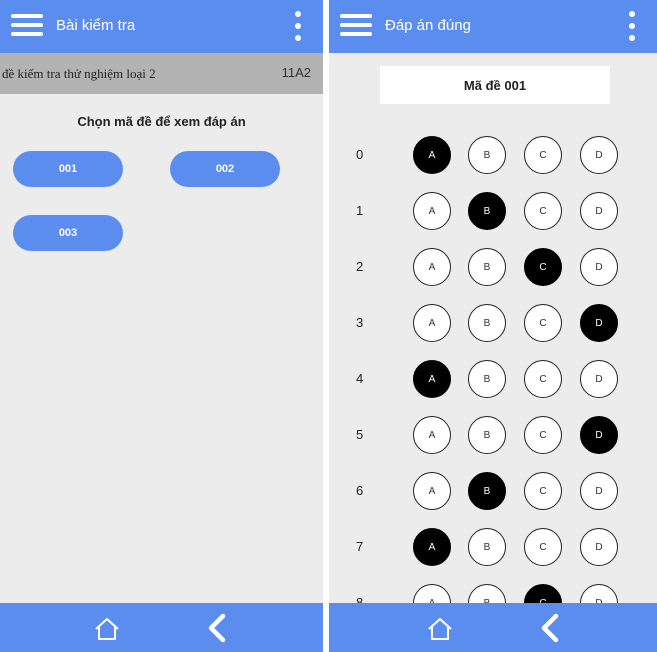 The image size is (657, 652). Describe the element at coordinates (360, 266) in the screenshot. I see `question-number: 2` at that location.